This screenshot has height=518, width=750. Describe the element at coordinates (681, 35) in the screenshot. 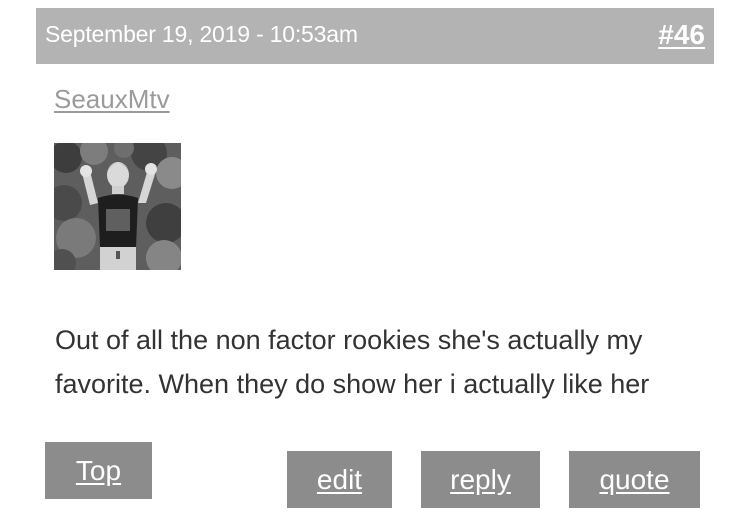

I see `post-number-link: #46` at that location.